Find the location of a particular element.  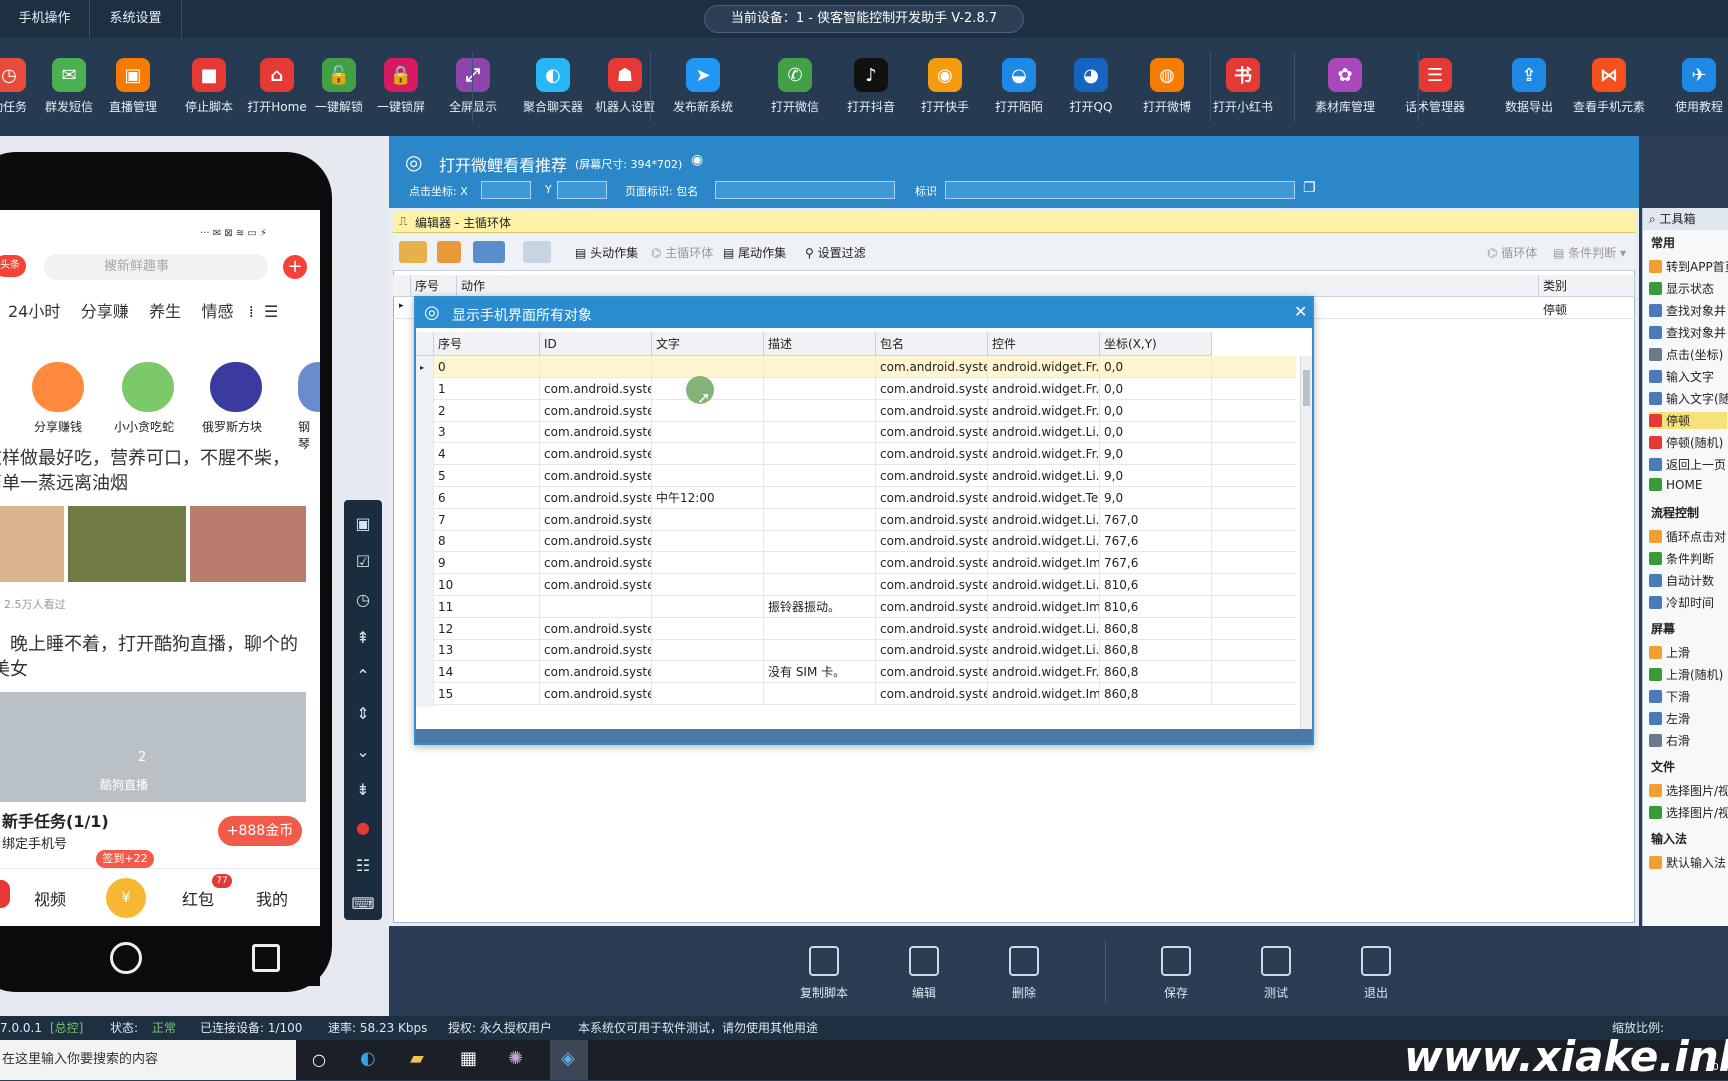

toolbox-item: 上滑(随机) is located at coordinates (1686, 674).